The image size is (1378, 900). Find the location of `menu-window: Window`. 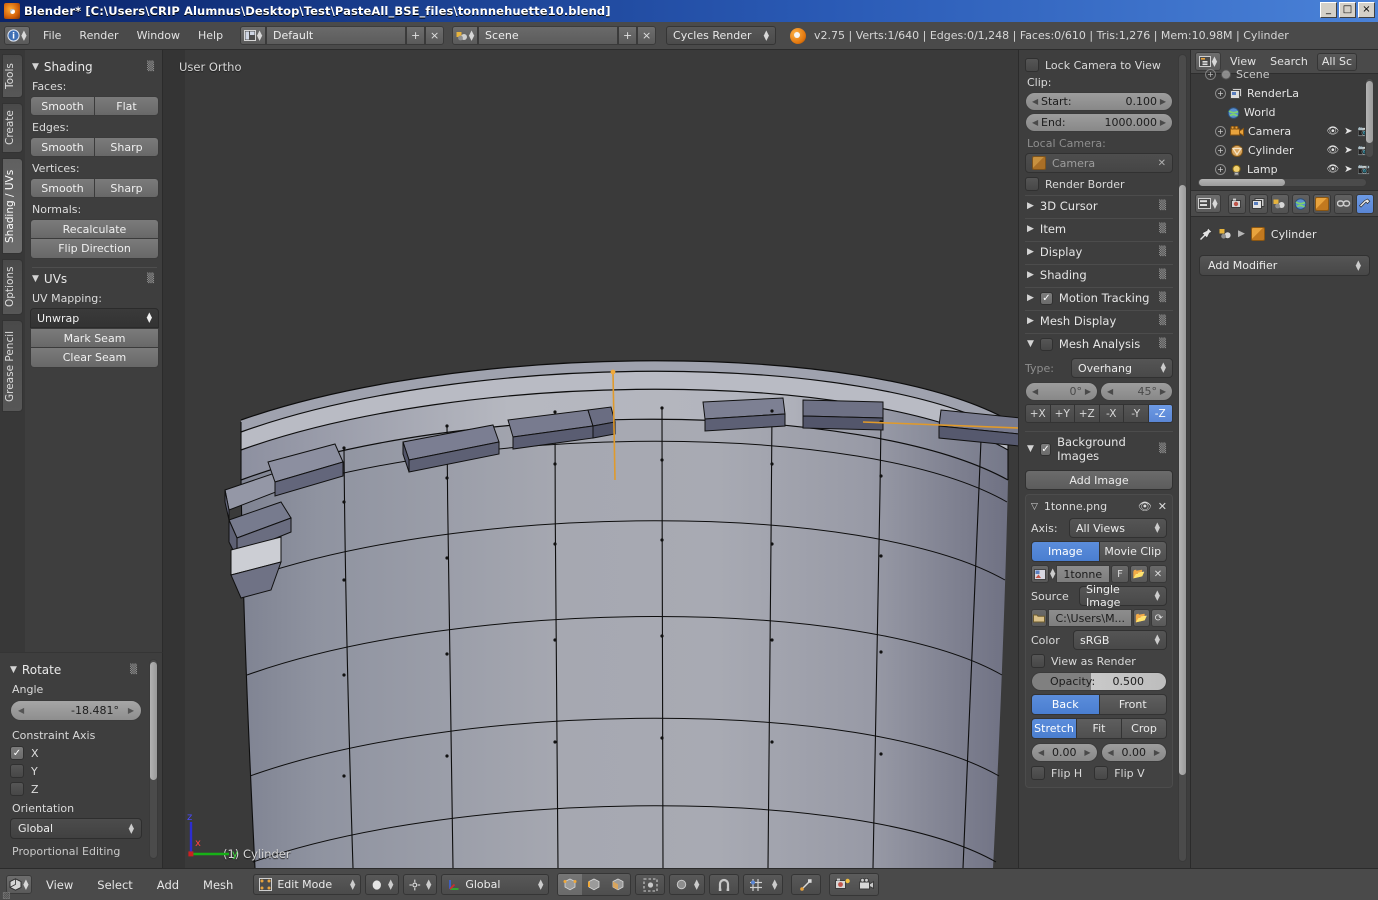

menu-window: Window is located at coordinates (158, 35).